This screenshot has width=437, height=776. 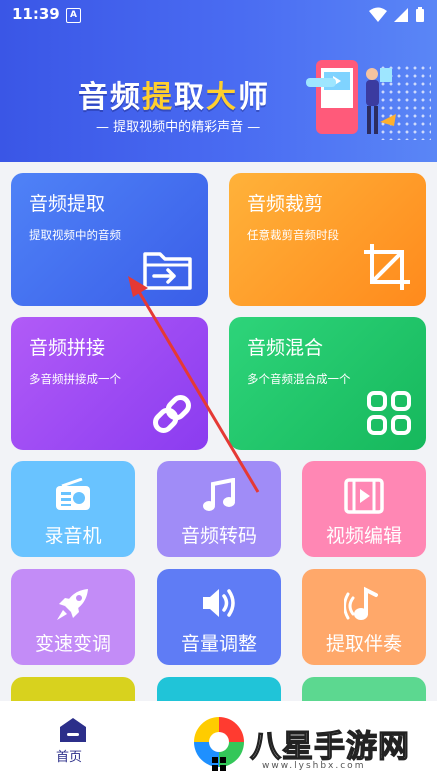 I want to click on card-title: 音频裁剪, so click(x=285, y=204).